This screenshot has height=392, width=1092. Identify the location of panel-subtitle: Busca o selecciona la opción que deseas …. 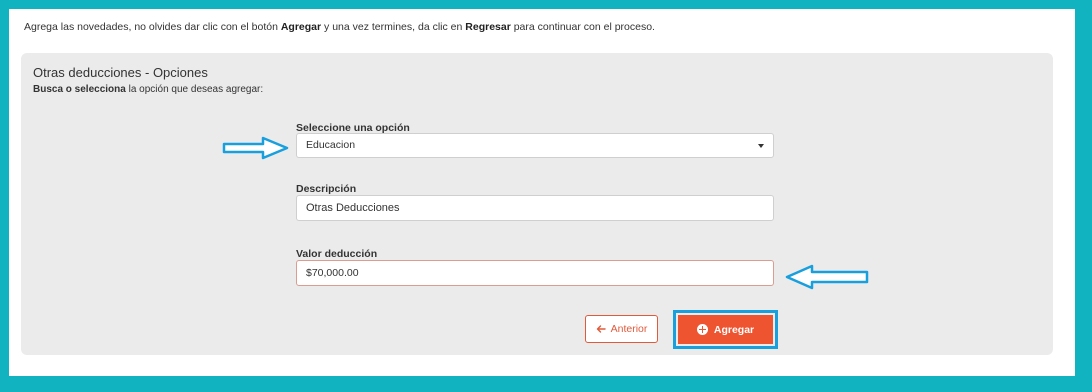
(148, 89).